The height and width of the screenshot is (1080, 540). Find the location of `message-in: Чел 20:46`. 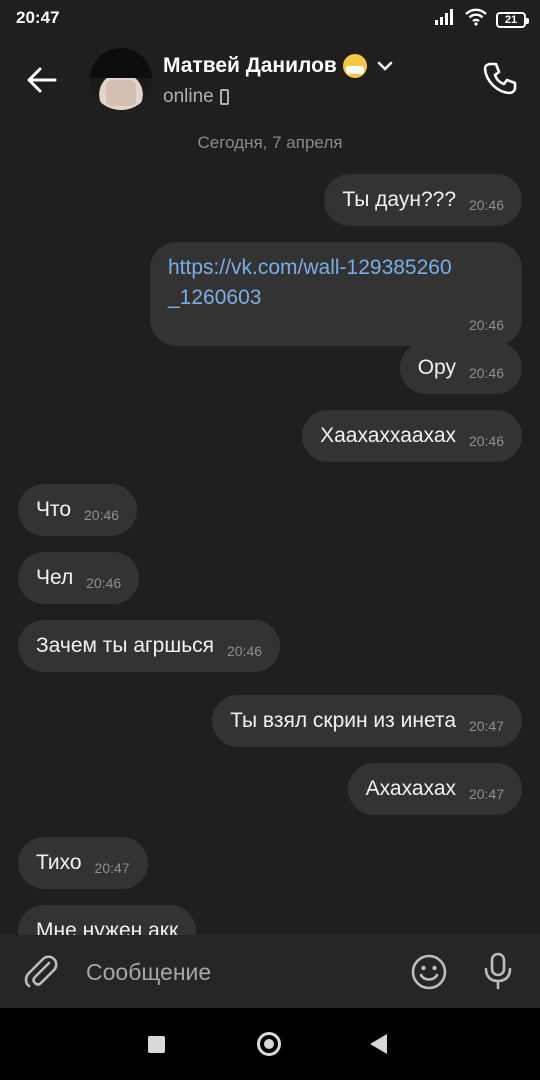

message-in: Чел 20:46 is located at coordinates (79, 578).